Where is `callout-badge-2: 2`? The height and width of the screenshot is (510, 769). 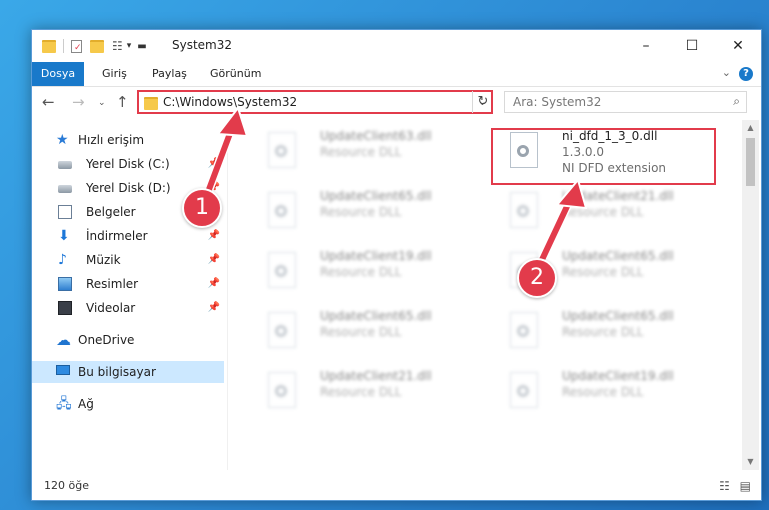 callout-badge-2: 2 is located at coordinates (537, 278).